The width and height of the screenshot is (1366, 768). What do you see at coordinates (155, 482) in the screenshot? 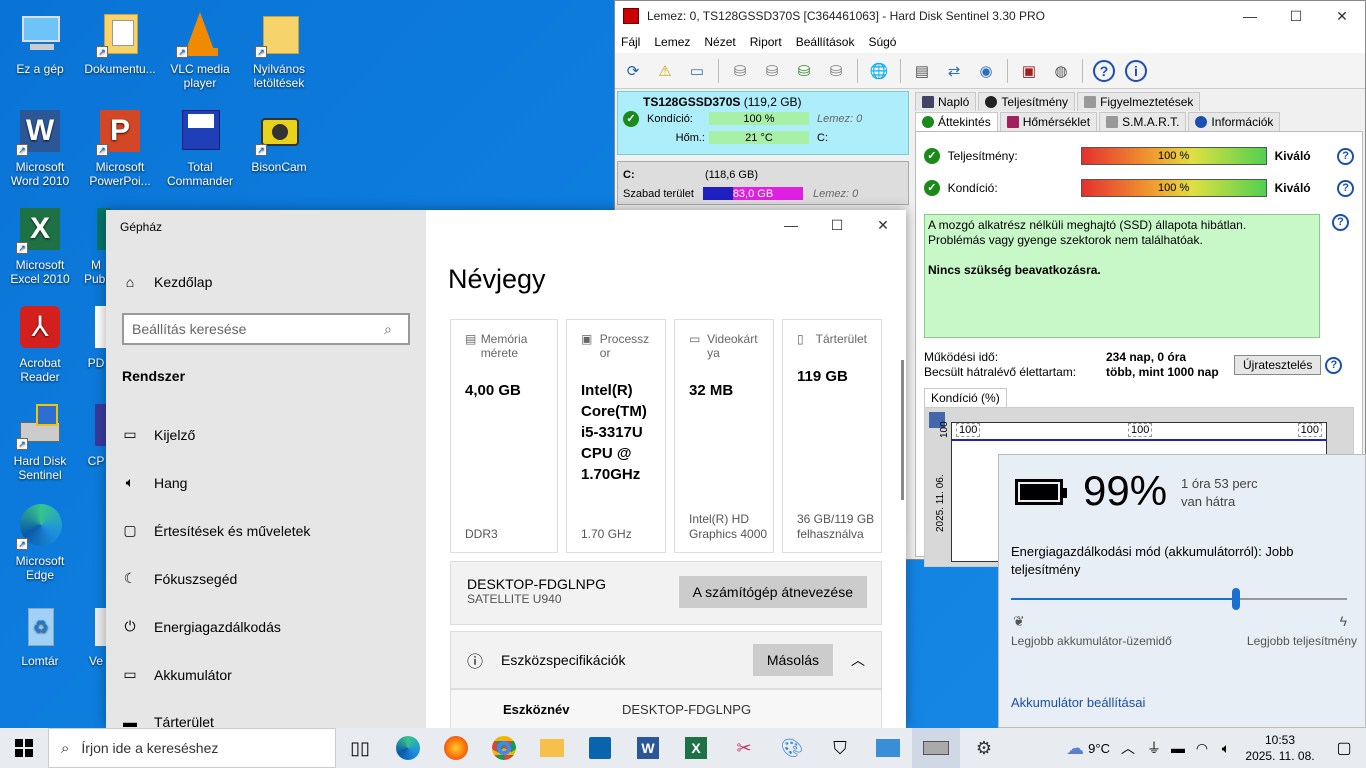
I see `nav-sound: 🔈︎ Hang` at bounding box center [155, 482].